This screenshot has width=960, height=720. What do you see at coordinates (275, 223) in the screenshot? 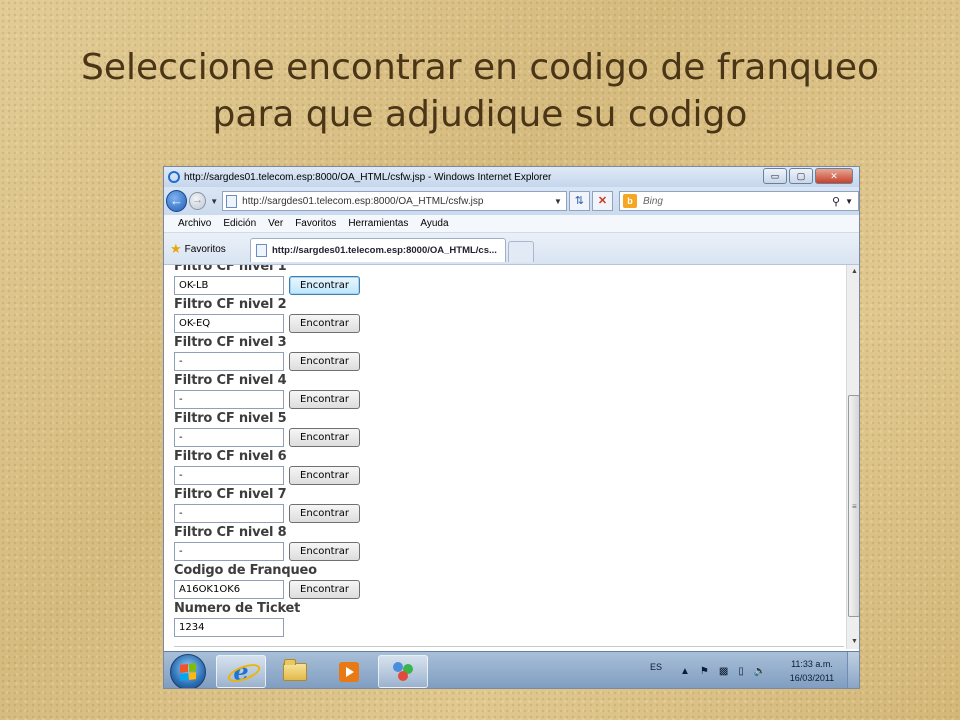
I see `menu-ver: Ver` at bounding box center [275, 223].